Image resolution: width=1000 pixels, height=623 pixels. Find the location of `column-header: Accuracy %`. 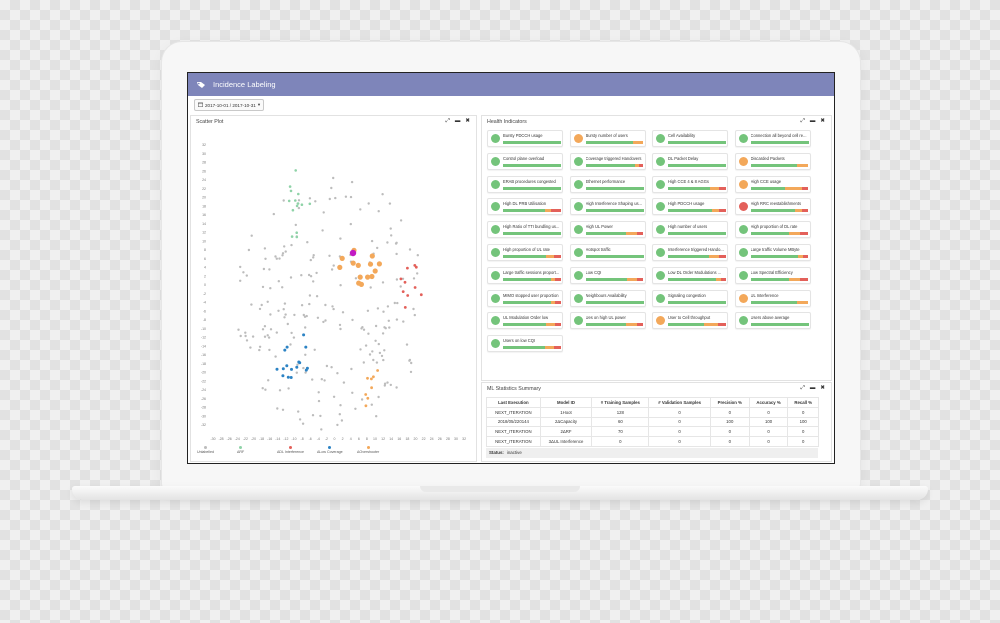

column-header: Accuracy % is located at coordinates (768, 402).